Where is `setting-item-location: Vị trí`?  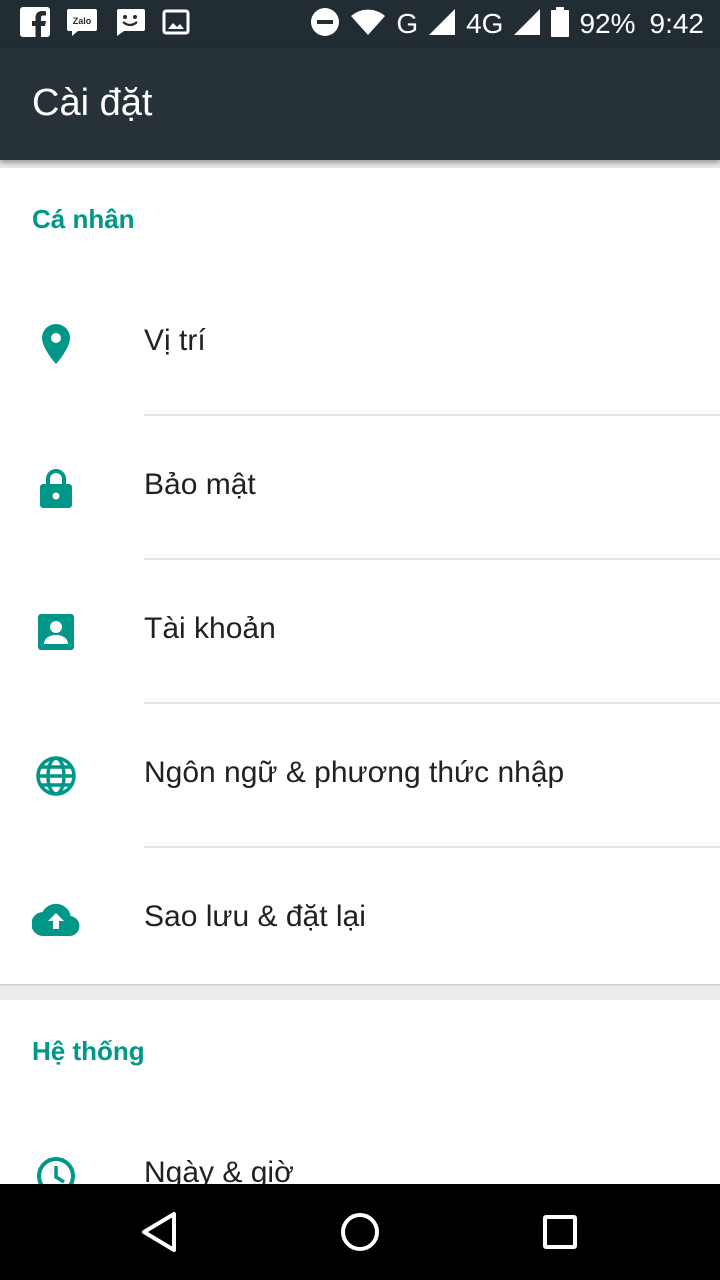
setting-item-location: Vị trí is located at coordinates (360, 344).